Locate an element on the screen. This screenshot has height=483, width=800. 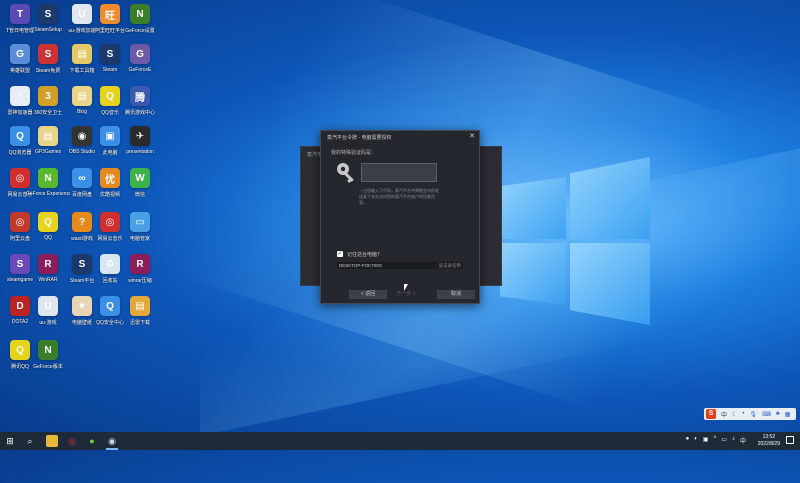
keyboard-icon: ⌨ is located at coordinates (766, 414).